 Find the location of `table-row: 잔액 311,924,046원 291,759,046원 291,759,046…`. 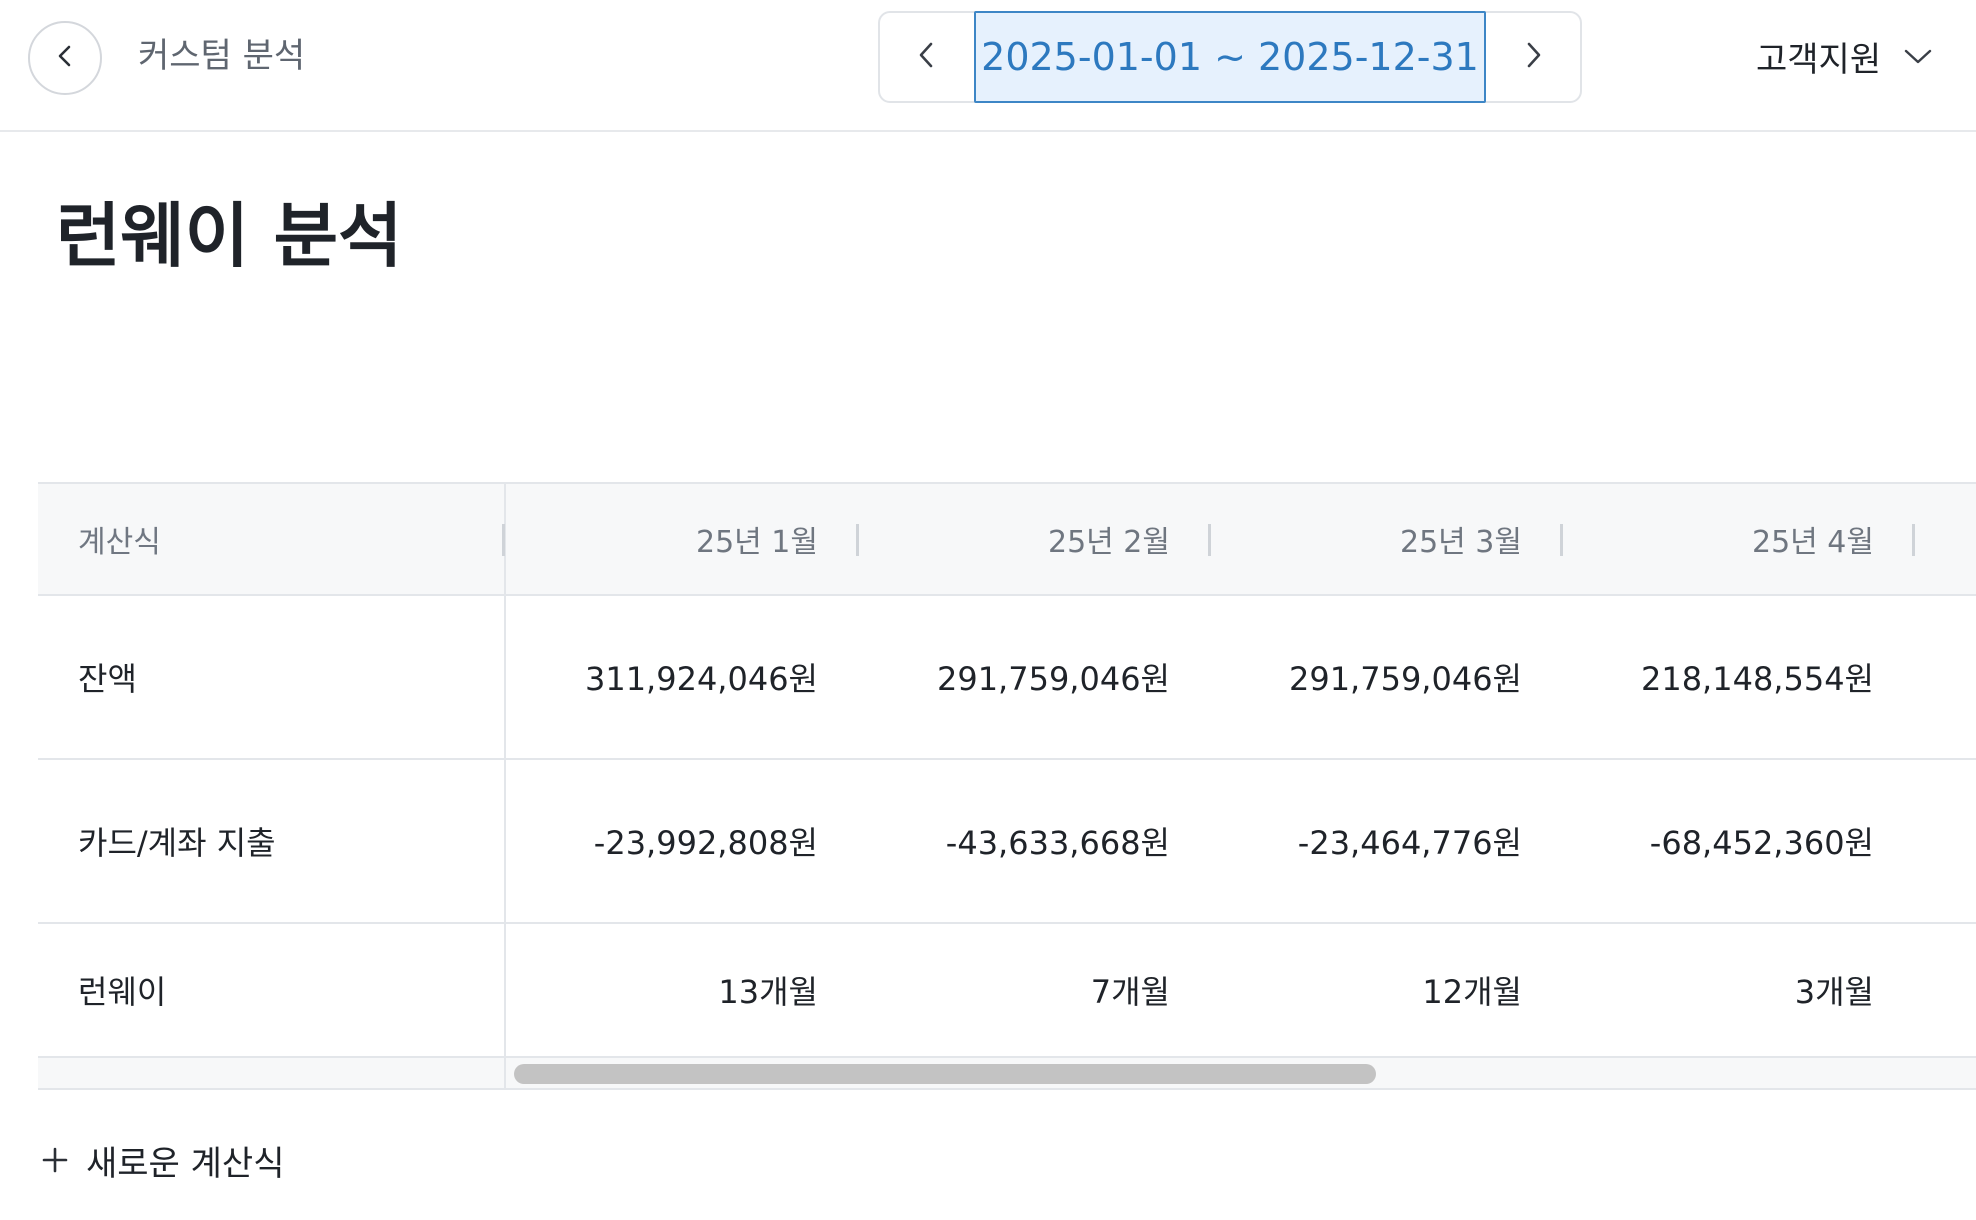

table-row: 잔액 311,924,046원 291,759,046원 291,759,046… is located at coordinates (1007, 678).